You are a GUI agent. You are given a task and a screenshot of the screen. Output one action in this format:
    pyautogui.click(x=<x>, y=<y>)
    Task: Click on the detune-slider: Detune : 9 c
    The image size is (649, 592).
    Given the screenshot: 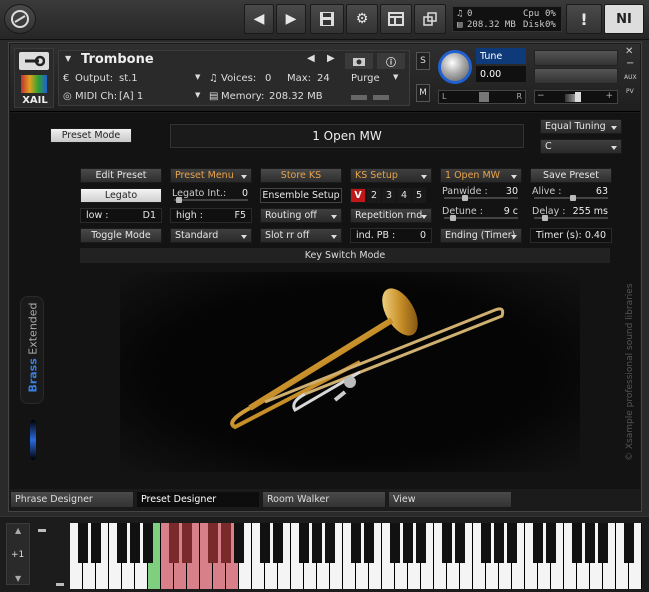 What is the action you would take?
    pyautogui.click(x=481, y=213)
    